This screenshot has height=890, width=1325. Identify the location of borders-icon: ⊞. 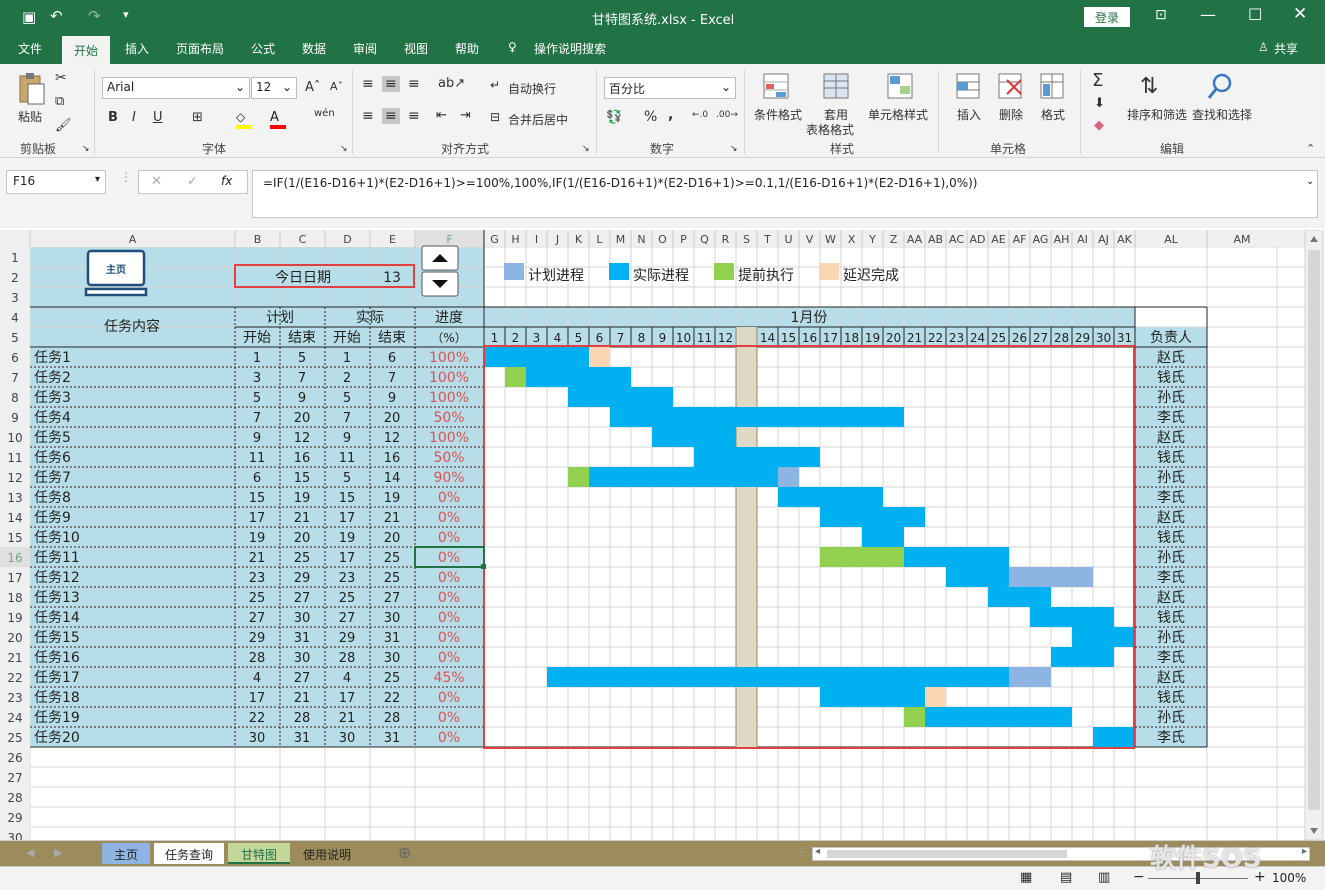
(197, 117).